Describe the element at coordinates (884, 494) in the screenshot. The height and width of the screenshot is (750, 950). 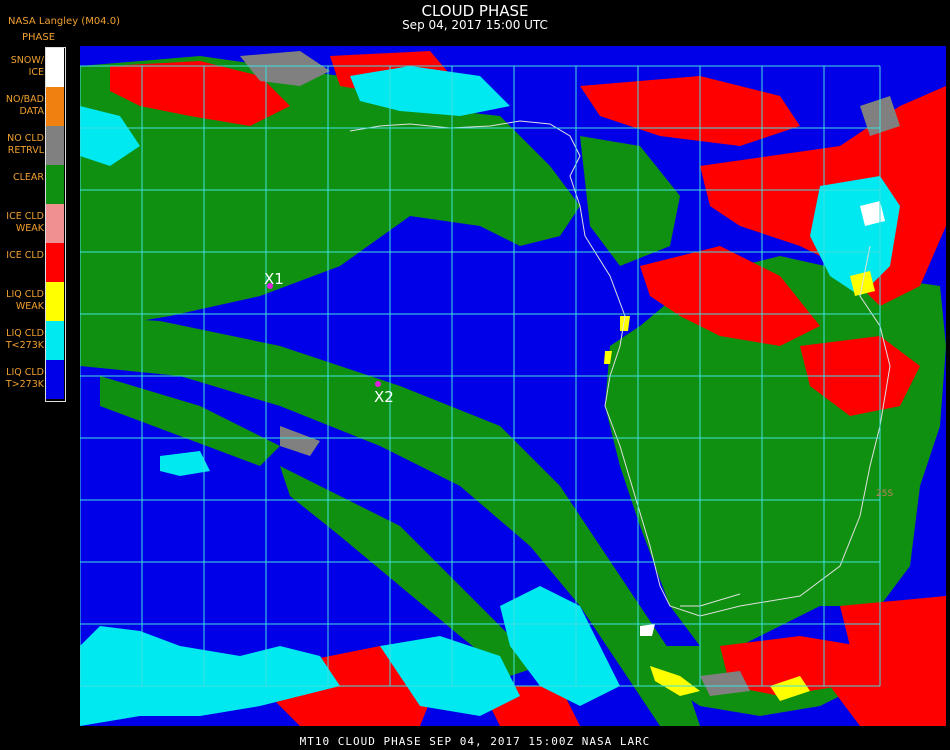
I see `latitude-label: 25S` at that location.